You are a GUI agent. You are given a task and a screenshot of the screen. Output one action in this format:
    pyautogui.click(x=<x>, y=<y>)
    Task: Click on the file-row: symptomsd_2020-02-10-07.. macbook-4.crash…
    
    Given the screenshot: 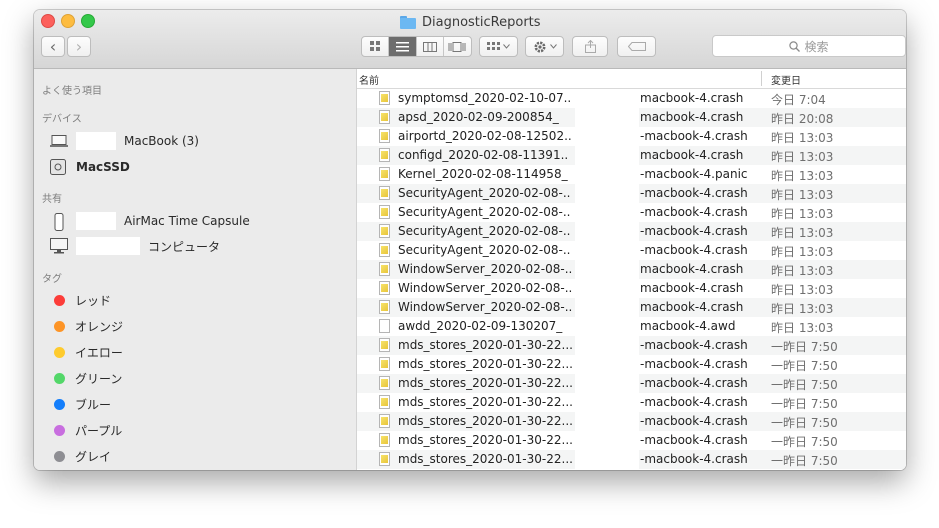 What is the action you would take?
    pyautogui.click(x=631, y=98)
    